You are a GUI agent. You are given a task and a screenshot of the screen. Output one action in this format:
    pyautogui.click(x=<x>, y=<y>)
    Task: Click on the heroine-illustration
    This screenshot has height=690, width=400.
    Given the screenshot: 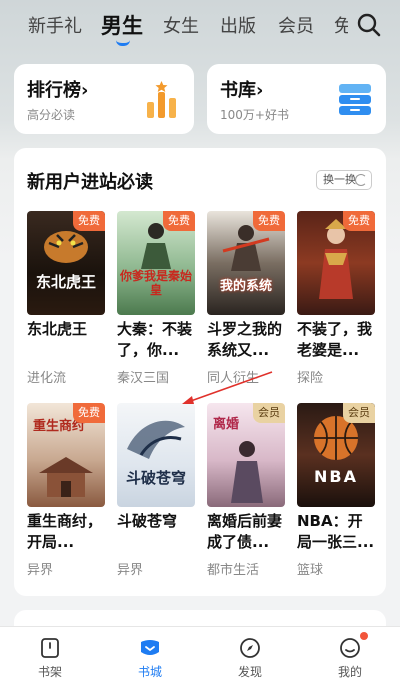 What is the action you would take?
    pyautogui.click(x=336, y=259)
    